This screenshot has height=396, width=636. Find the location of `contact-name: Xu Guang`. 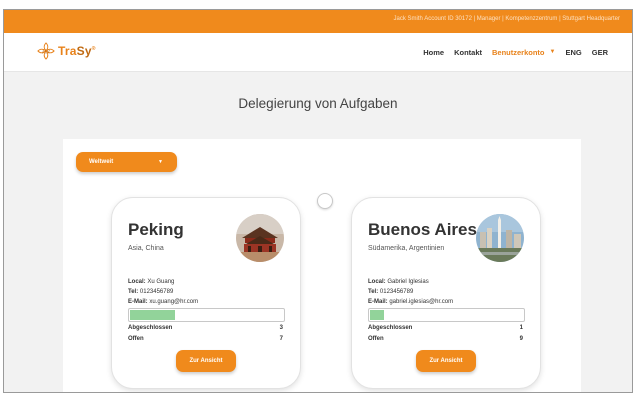

contact-name: Xu Guang is located at coordinates (161, 282).